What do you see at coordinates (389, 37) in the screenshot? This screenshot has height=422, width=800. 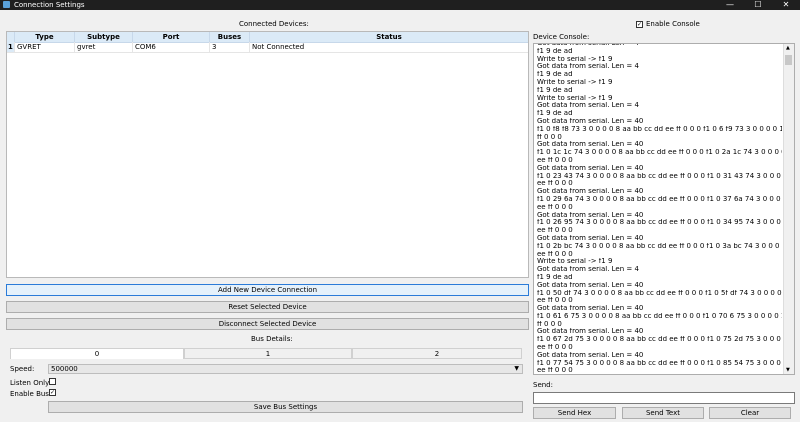 I see `column-status: Status` at bounding box center [389, 37].